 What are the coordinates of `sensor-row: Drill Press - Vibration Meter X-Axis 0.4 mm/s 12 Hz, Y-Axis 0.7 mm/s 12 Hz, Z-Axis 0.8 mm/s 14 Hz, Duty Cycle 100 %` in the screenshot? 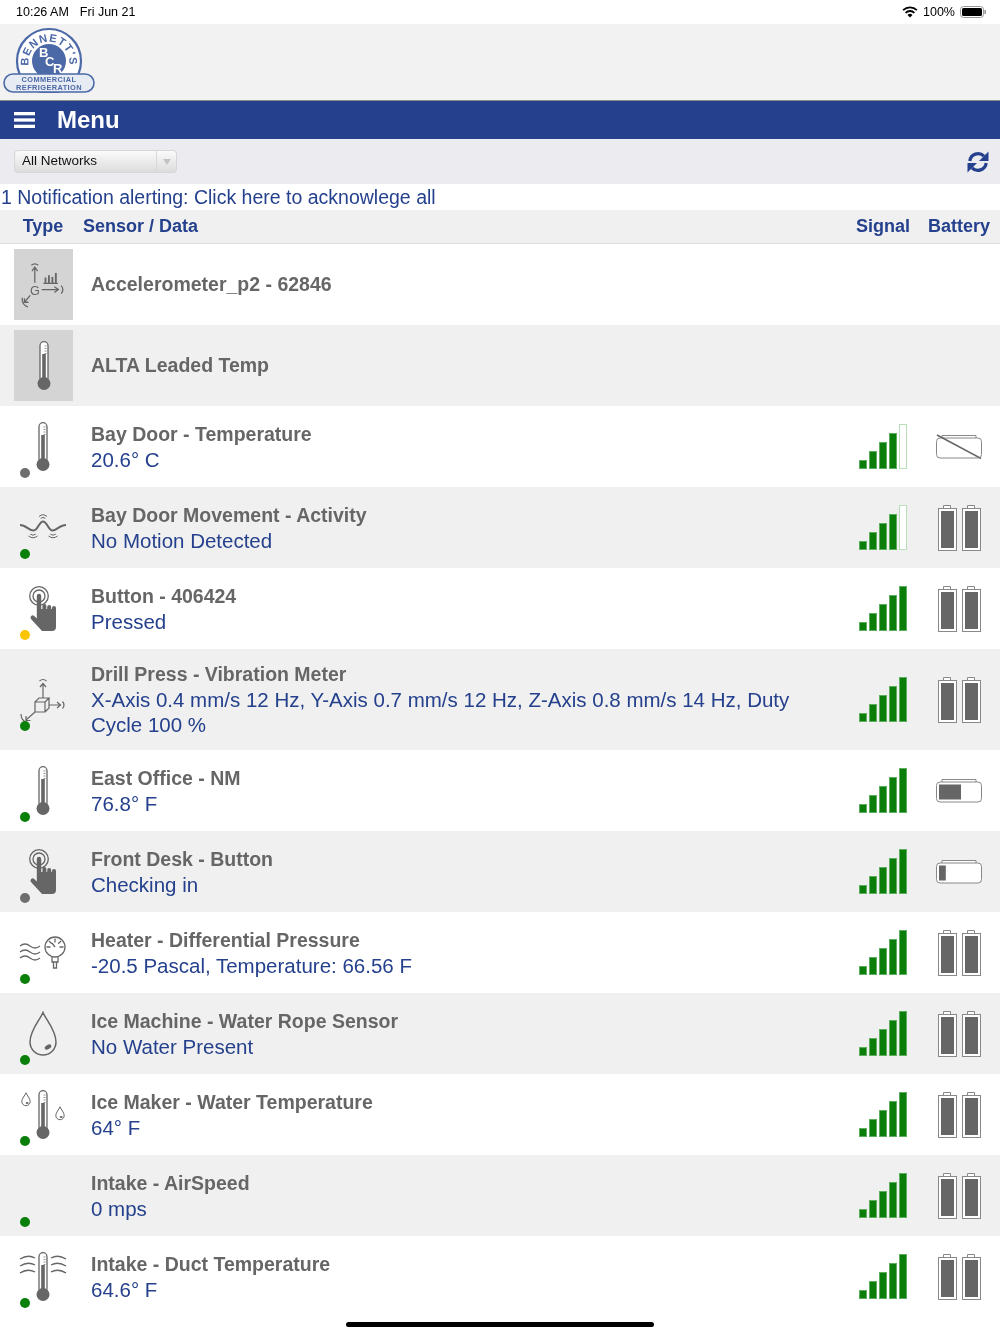 It's located at (500, 699).